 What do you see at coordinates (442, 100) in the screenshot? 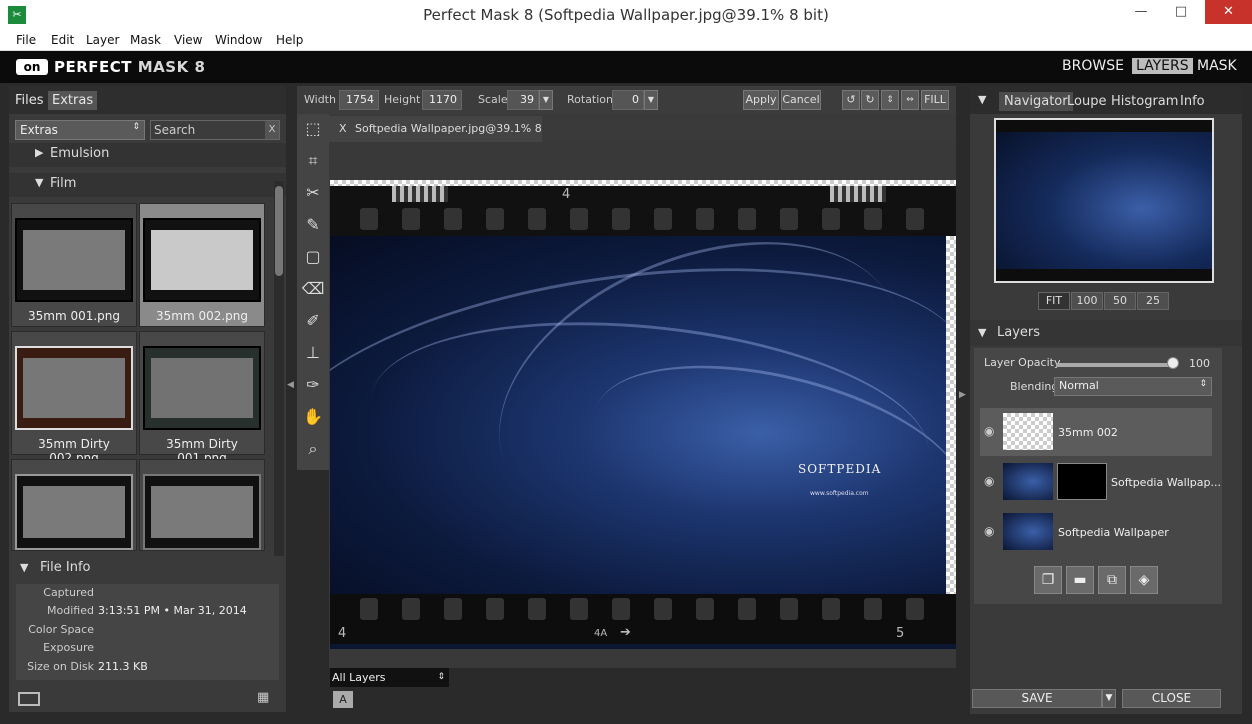
I see `height-input: 1170` at bounding box center [442, 100].